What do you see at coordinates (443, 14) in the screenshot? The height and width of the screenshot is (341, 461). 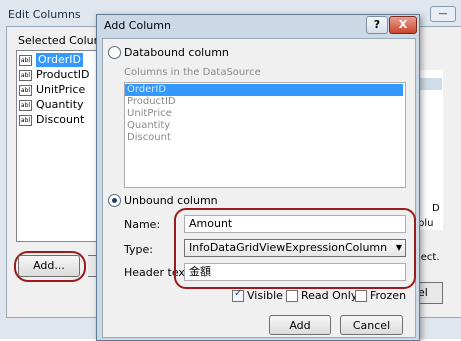 I see `window-control-button: —` at bounding box center [443, 14].